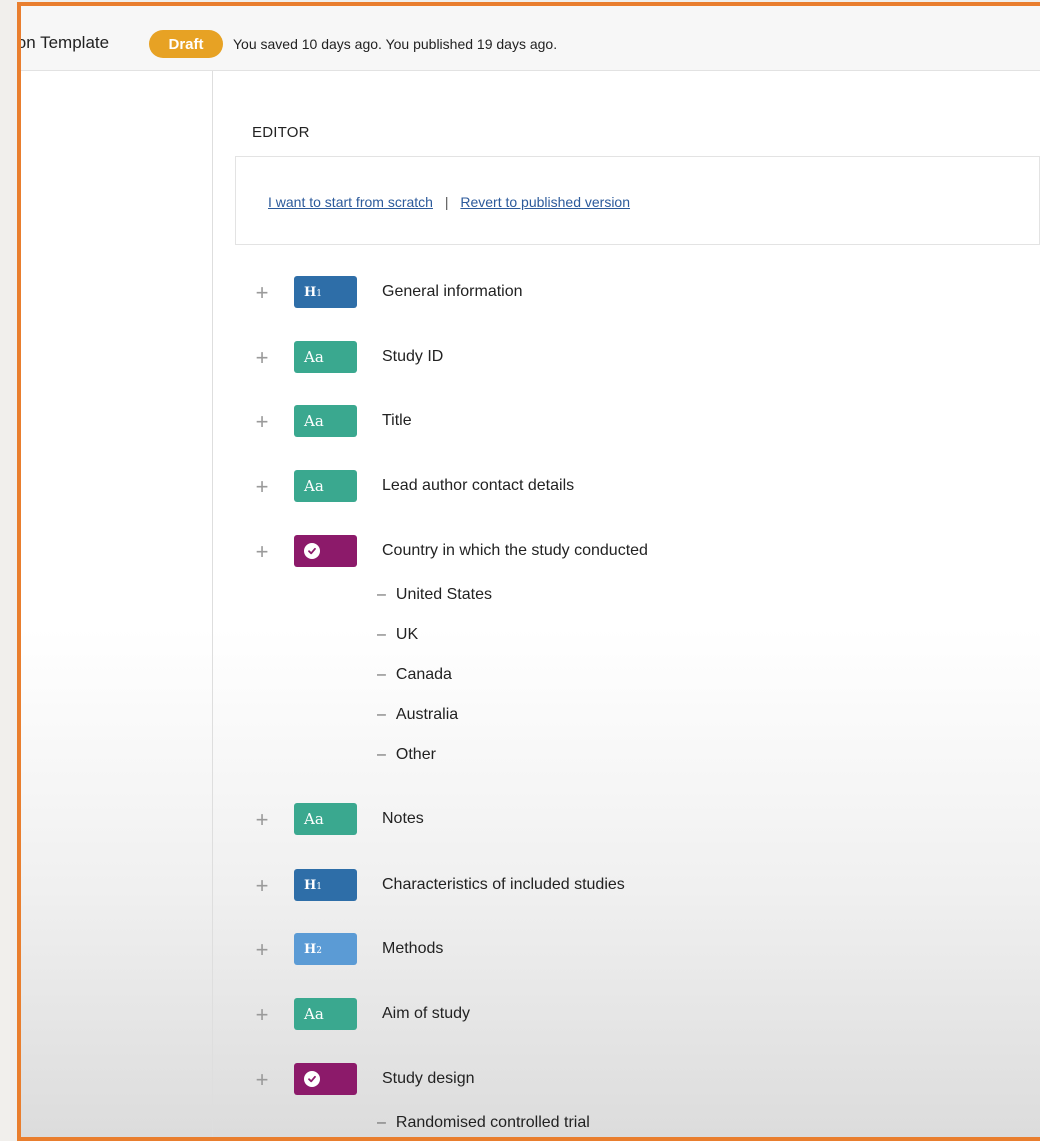 The width and height of the screenshot is (1040, 1141). What do you see at coordinates (413, 356) in the screenshot?
I see `field-label: Study ID` at bounding box center [413, 356].